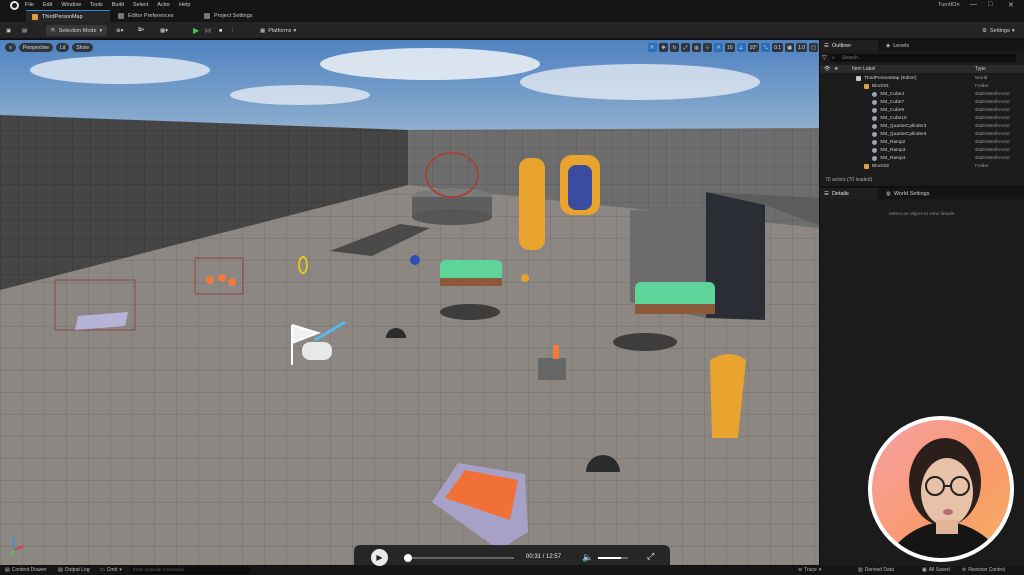 The height and width of the screenshot is (575, 1024). What do you see at coordinates (663, 47) in the screenshot?
I see `translate-tool-icon: ✥` at bounding box center [663, 47].